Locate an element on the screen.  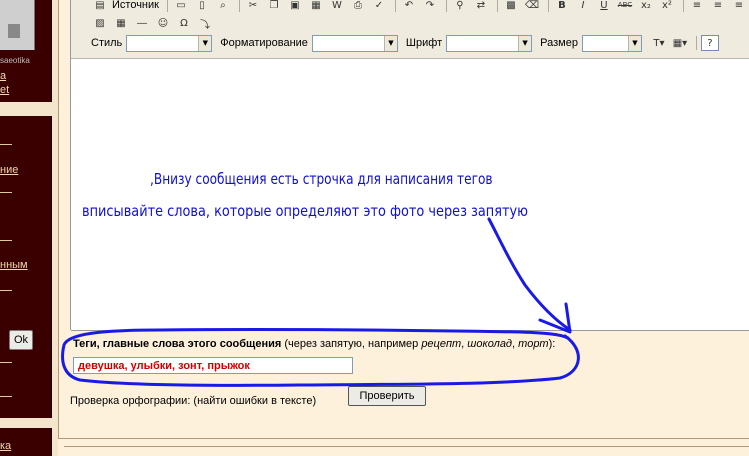
smiley-icon: ☺ is located at coordinates (163, 23).